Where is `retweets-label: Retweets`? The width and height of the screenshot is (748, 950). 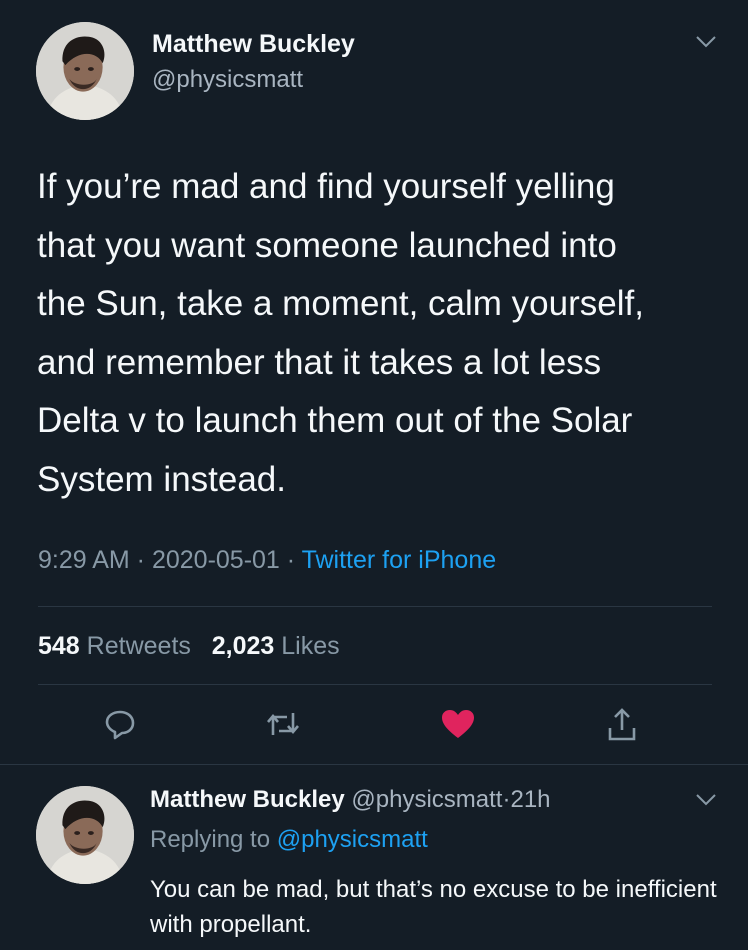 retweets-label: Retweets is located at coordinates (138, 646).